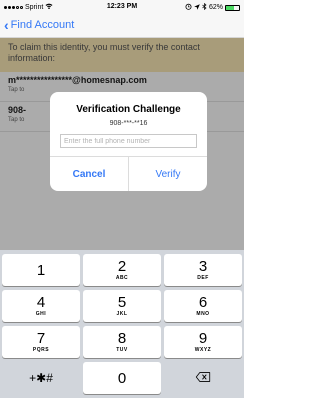 This screenshot has width=320, height=398. I want to click on key-digit: 7, so click(41, 338).